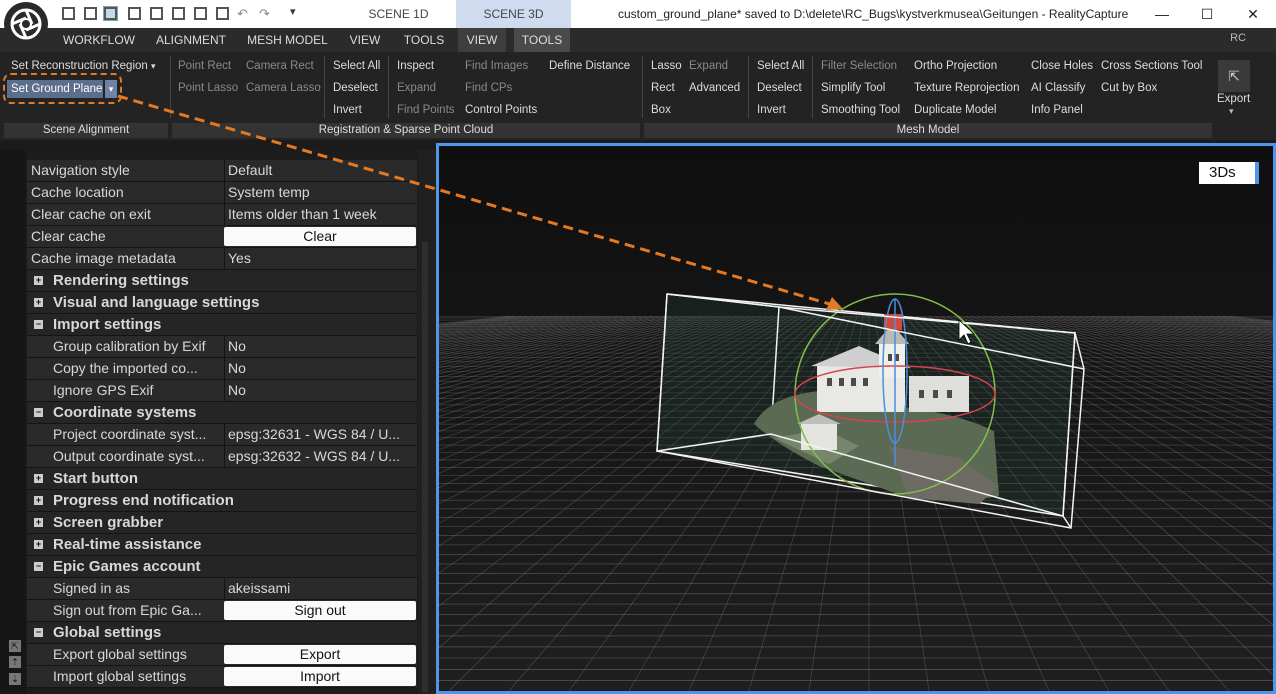 This screenshot has width=1276, height=694. I want to click on find-cps-button: Find CPs, so click(488, 88).